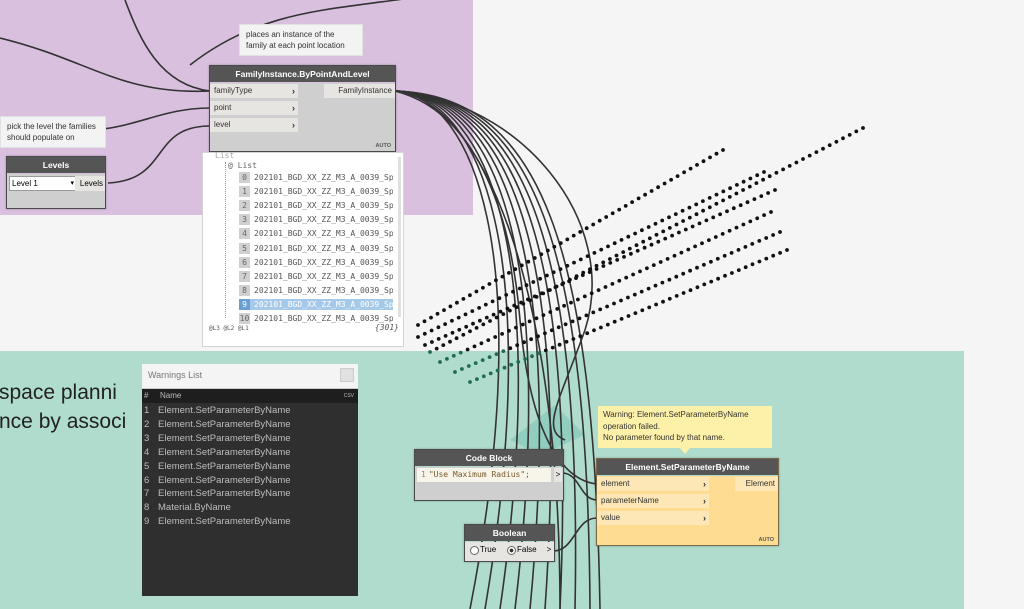 The height and width of the screenshot is (609, 1024). I want to click on port-element-out: Element, so click(756, 484).